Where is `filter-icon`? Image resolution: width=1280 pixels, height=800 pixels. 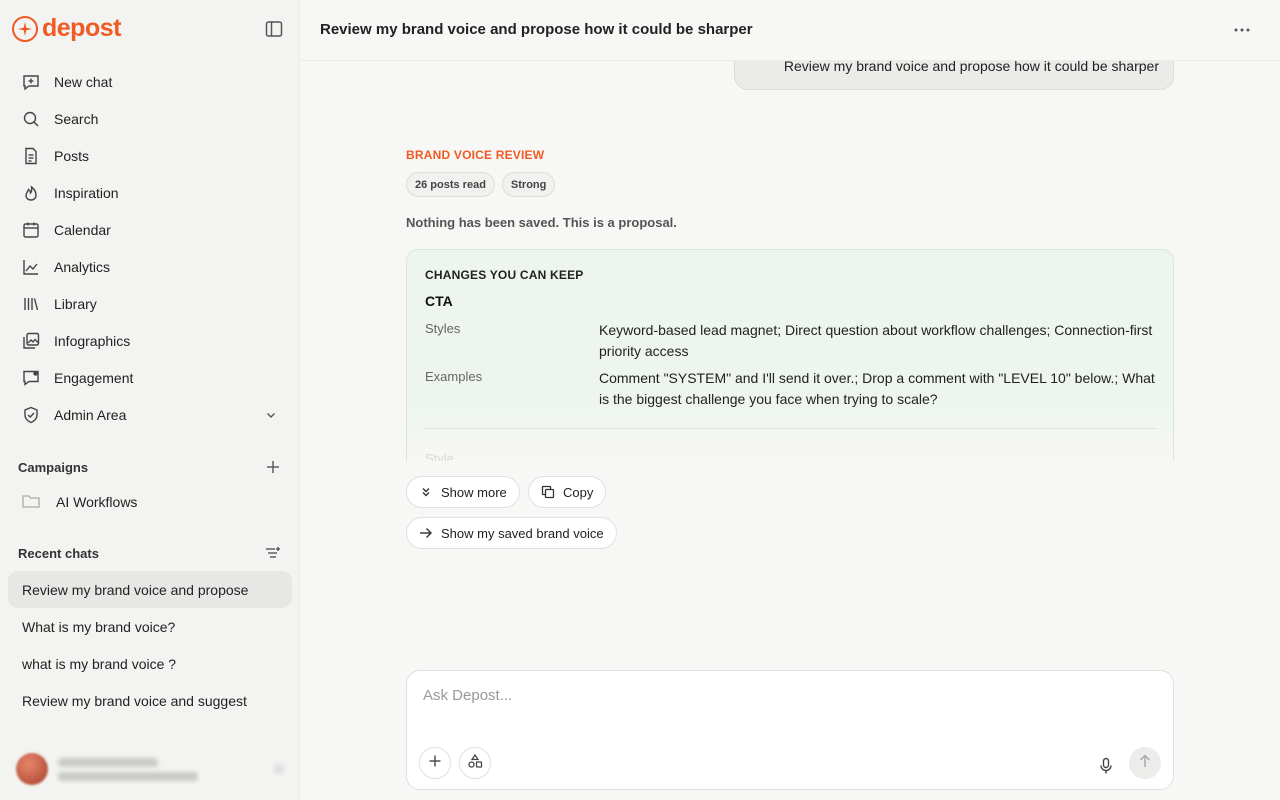
filter-icon is located at coordinates (273, 553).